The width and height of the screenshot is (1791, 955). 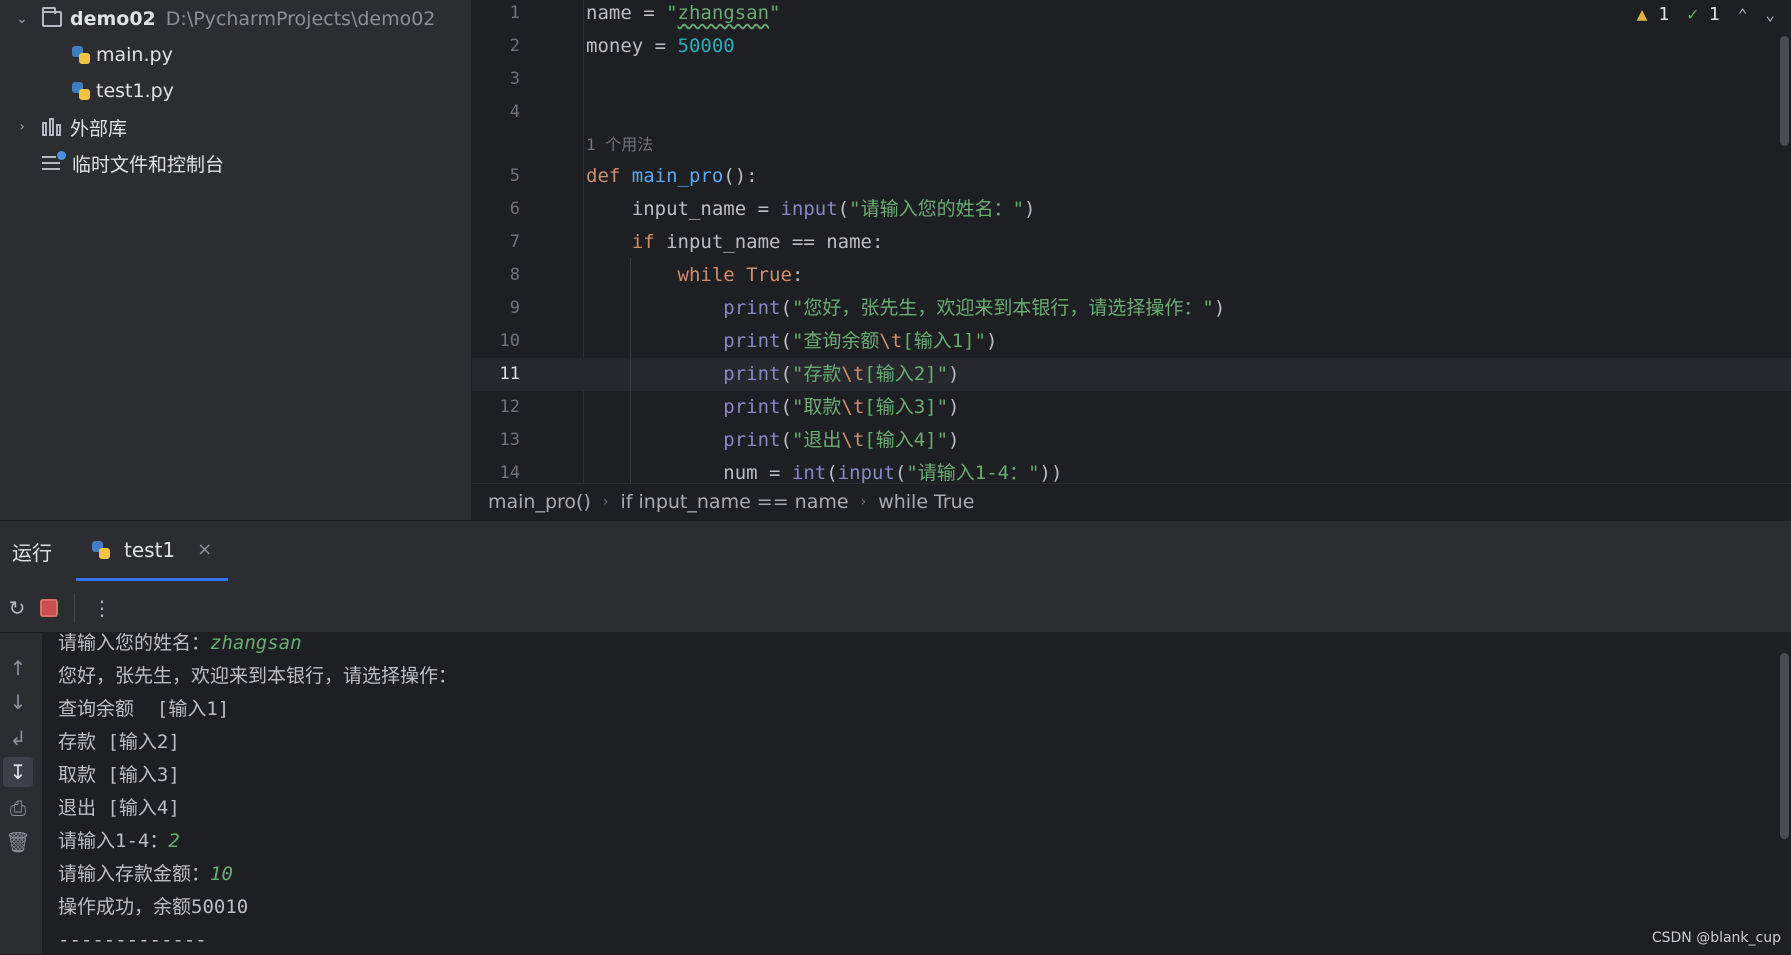 I want to click on check-icon: ✓, so click(x=1693, y=14).